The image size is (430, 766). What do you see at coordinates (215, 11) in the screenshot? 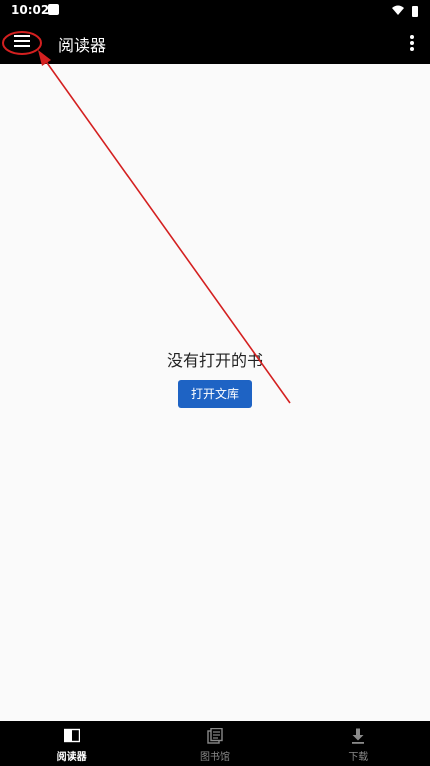
I see `status-bar: 10:02` at bounding box center [215, 11].